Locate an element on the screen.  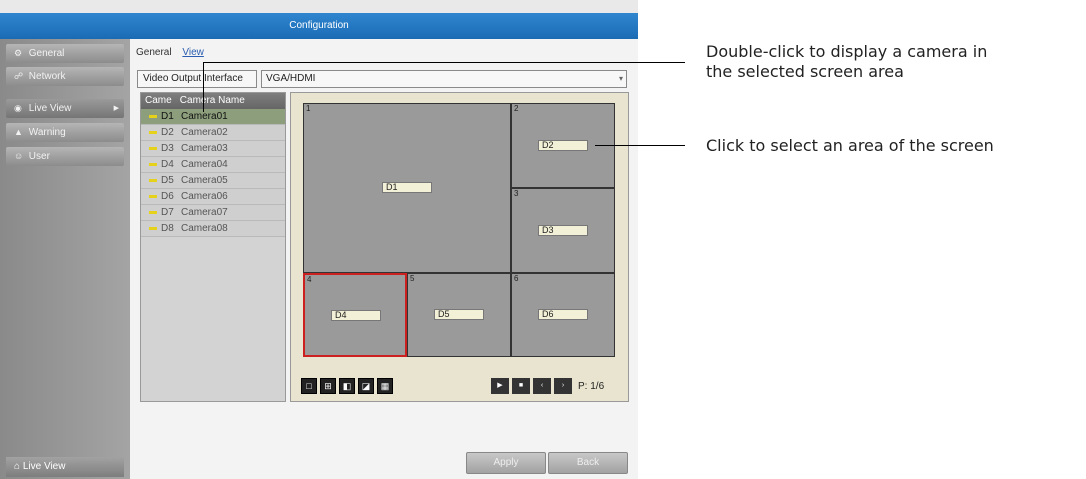
sidebar-item-network: ☍ Network is located at coordinates (65, 76).